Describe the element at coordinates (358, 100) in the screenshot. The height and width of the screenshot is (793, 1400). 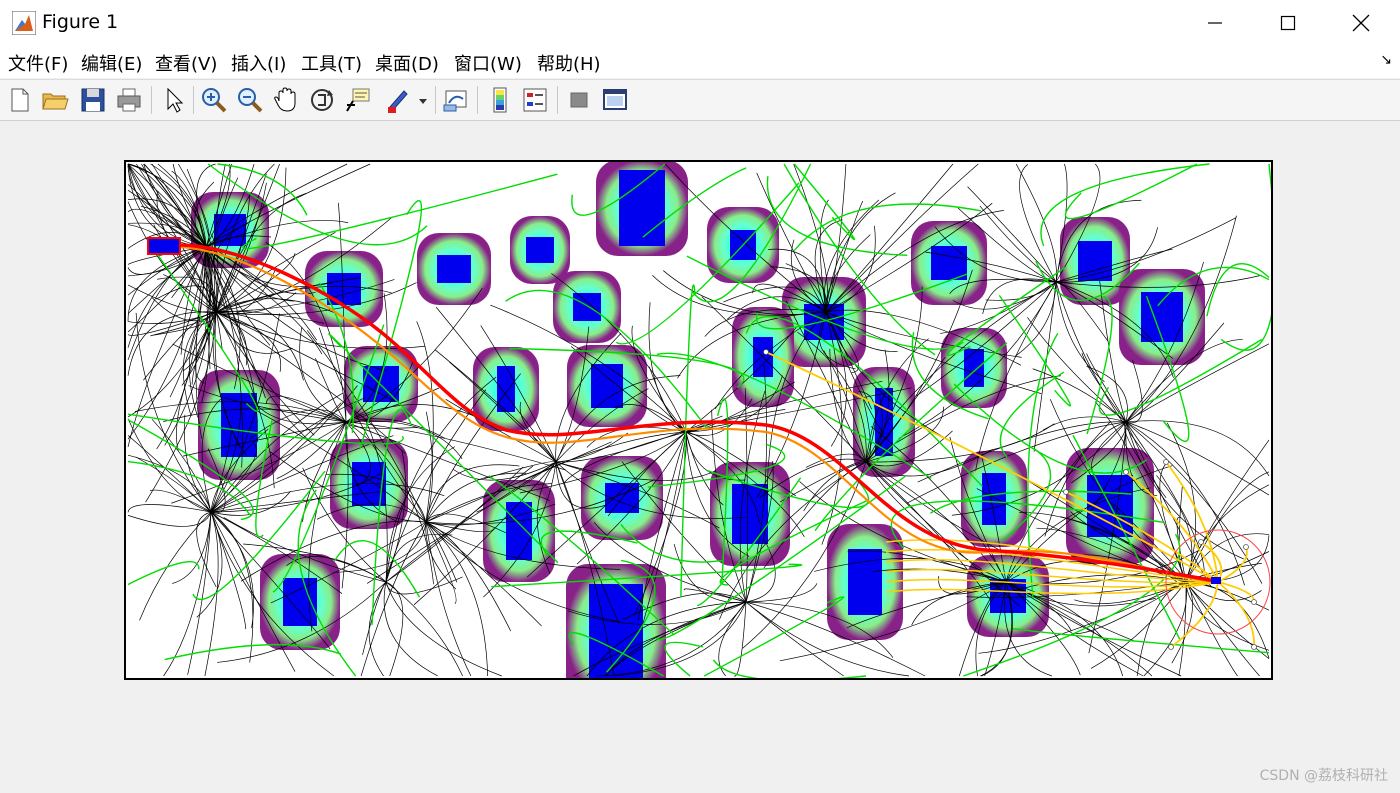
I see `data-cursor-icon` at that location.